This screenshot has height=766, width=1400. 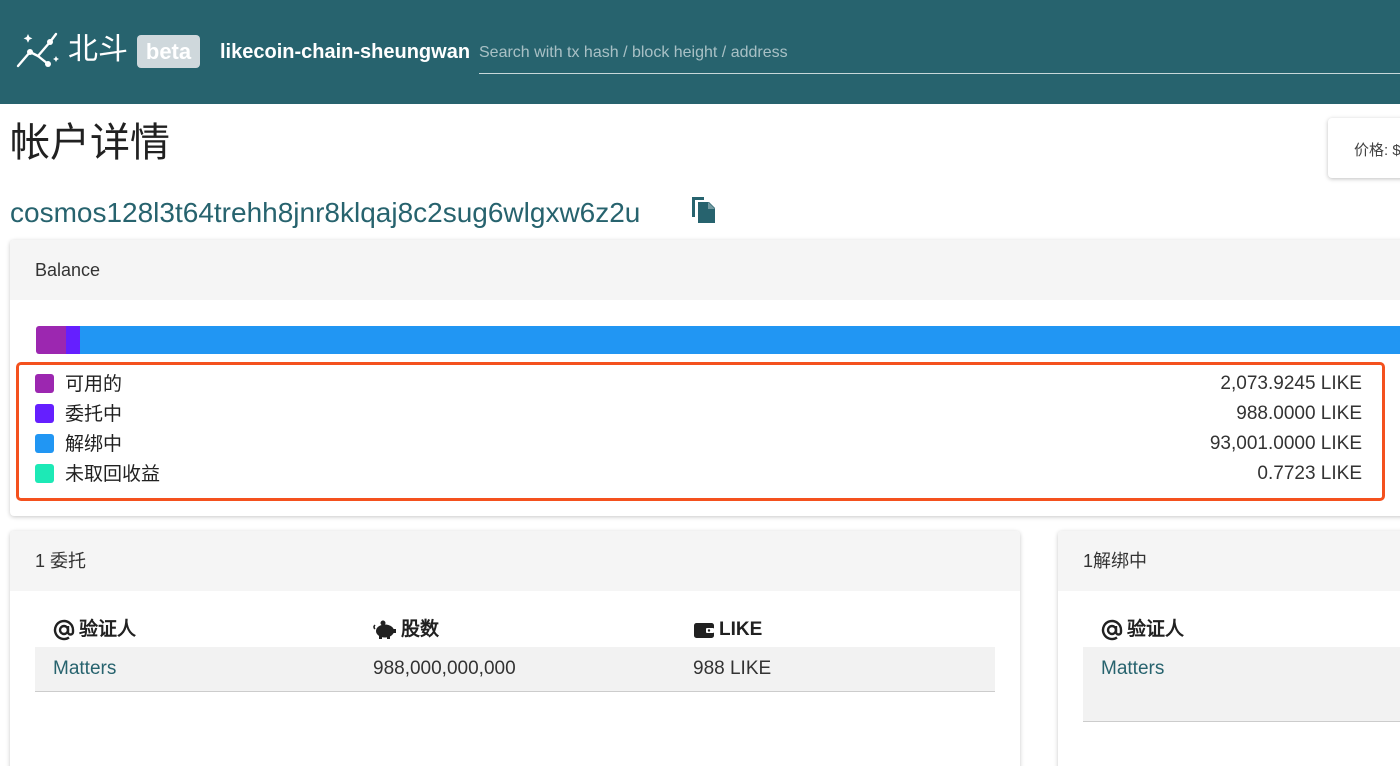 What do you see at coordinates (700, 474) in the screenshot?
I see `legend-item-rewards: 未取回收益 0.7723 LIKE` at bounding box center [700, 474].